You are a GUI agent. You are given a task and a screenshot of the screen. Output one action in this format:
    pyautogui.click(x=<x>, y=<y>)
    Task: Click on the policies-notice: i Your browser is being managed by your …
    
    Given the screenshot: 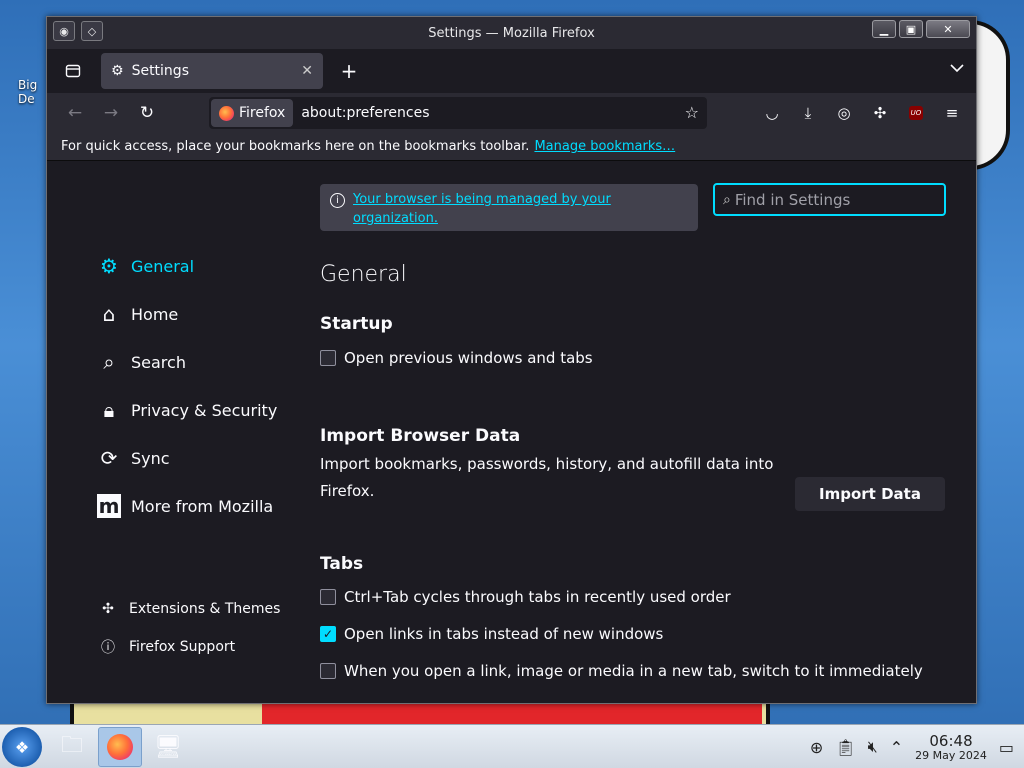 What is the action you would take?
    pyautogui.click(x=509, y=207)
    